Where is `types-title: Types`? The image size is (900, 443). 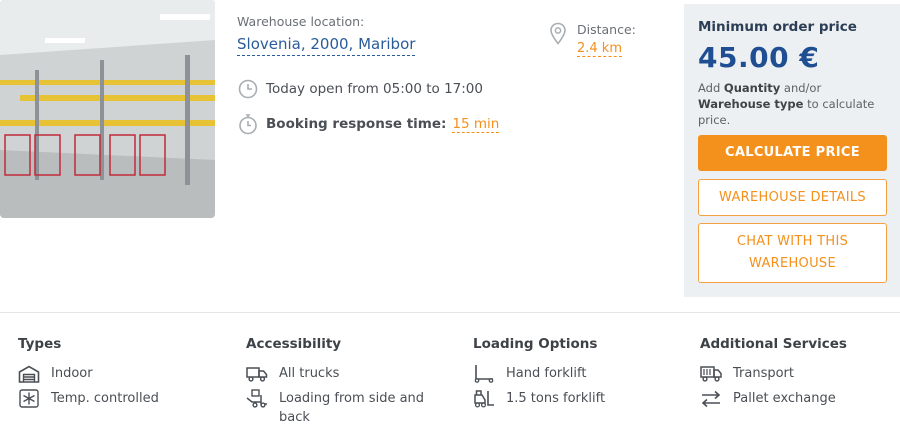
types-title: Types is located at coordinates (40, 344).